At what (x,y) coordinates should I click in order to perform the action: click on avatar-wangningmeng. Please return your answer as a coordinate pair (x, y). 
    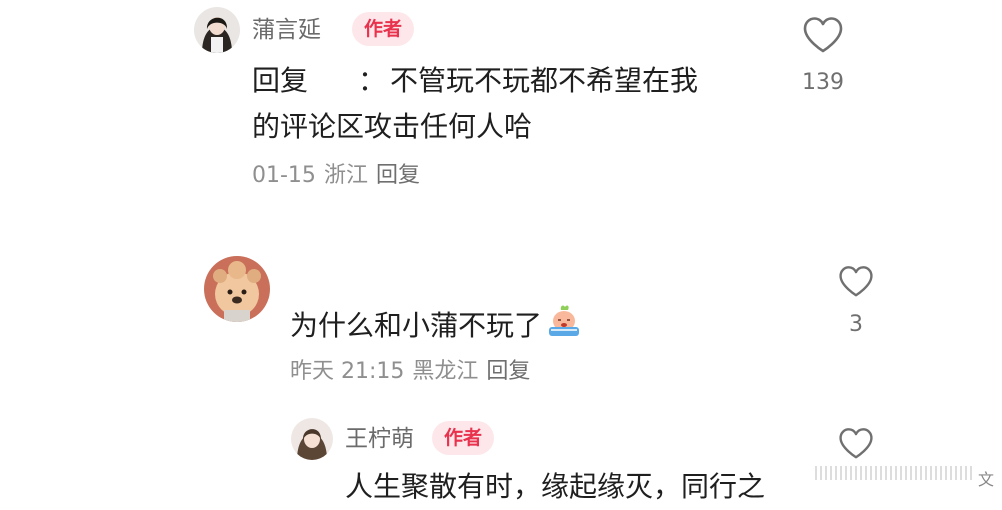
    Looking at the image, I should click on (312, 439).